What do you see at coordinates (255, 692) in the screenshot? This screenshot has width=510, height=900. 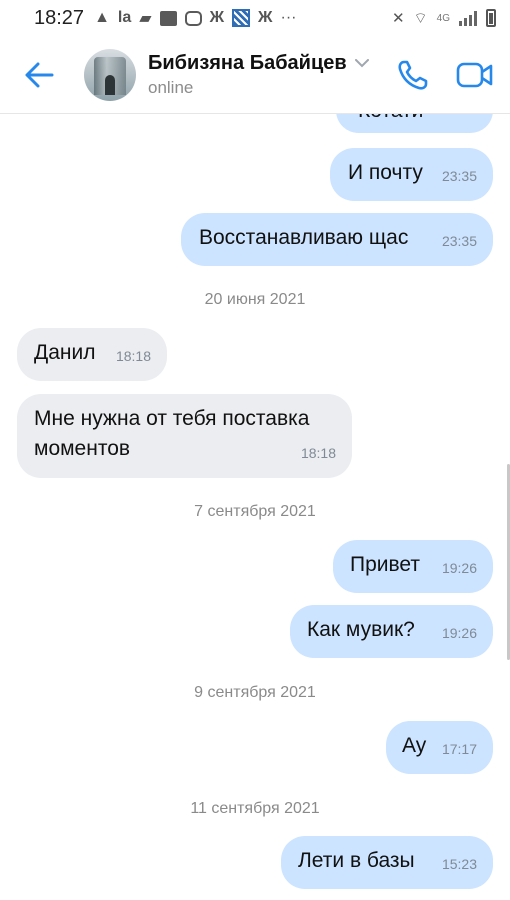 I see `date-separator: 9 сентября 2021` at bounding box center [255, 692].